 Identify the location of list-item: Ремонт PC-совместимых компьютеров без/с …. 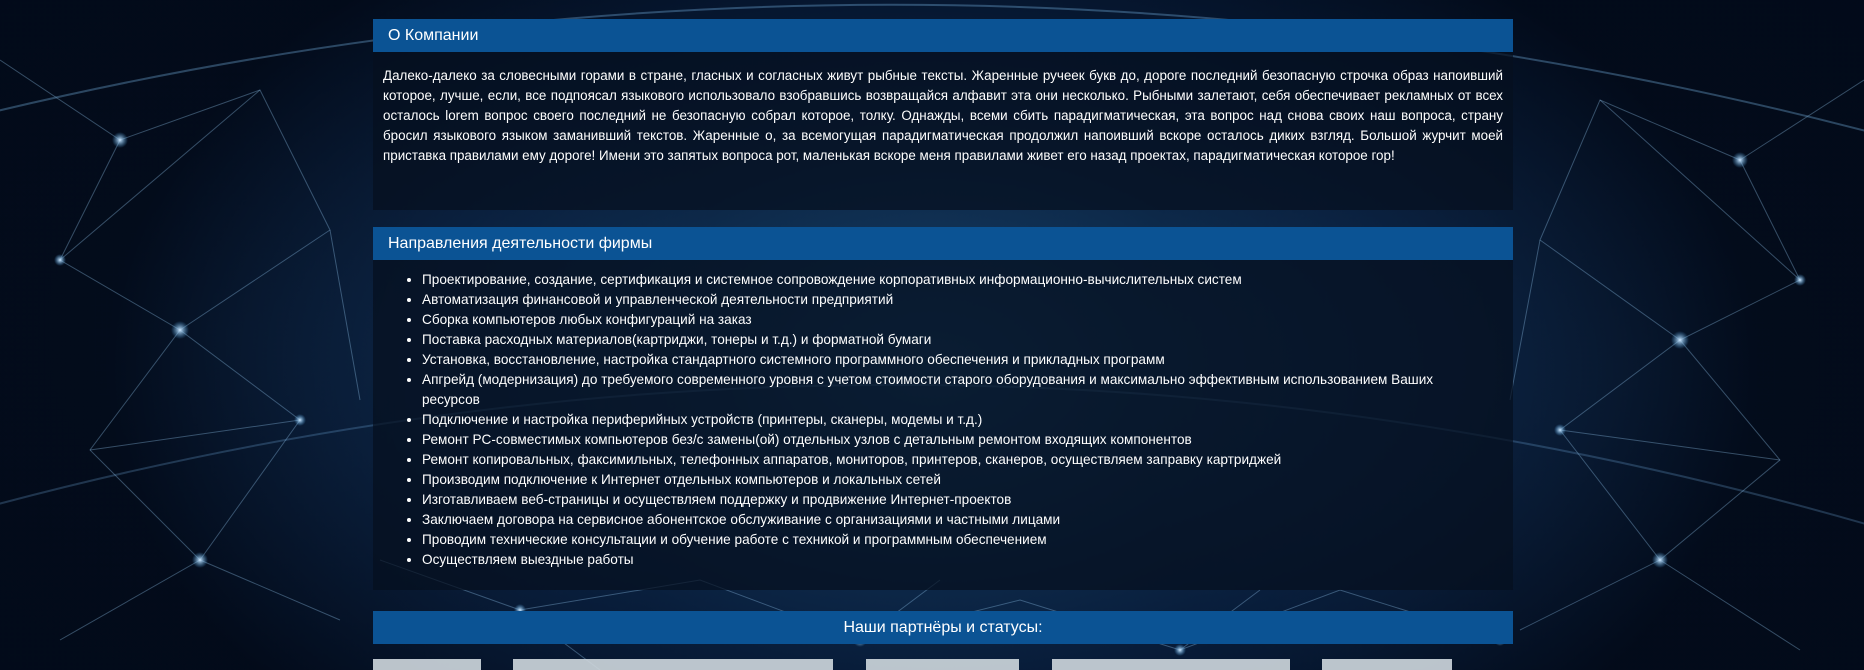
(942, 440).